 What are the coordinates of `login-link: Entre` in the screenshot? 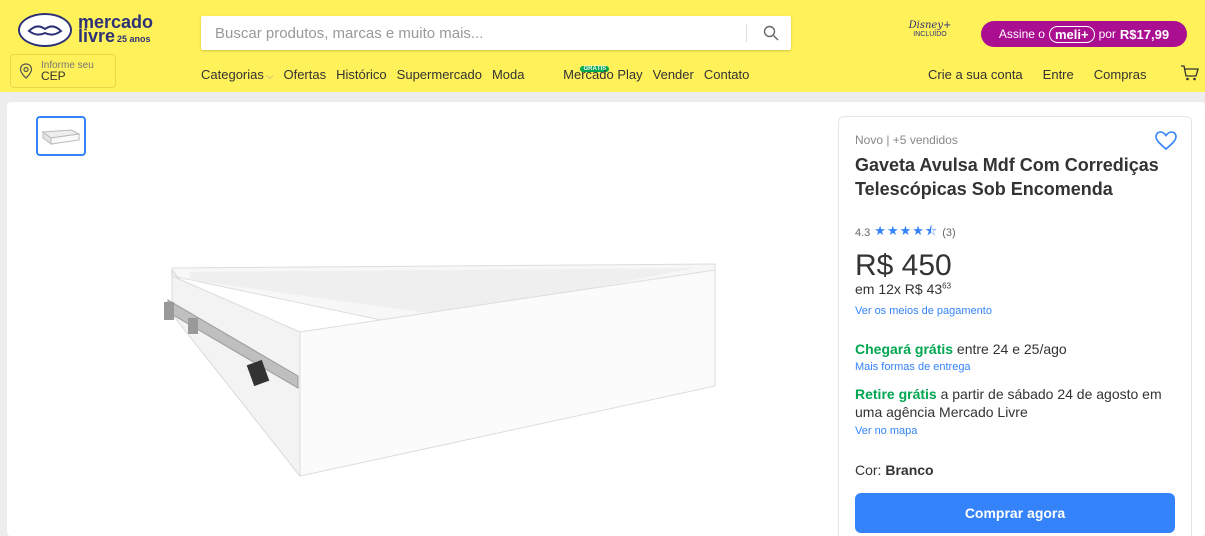 It's located at (1058, 74).